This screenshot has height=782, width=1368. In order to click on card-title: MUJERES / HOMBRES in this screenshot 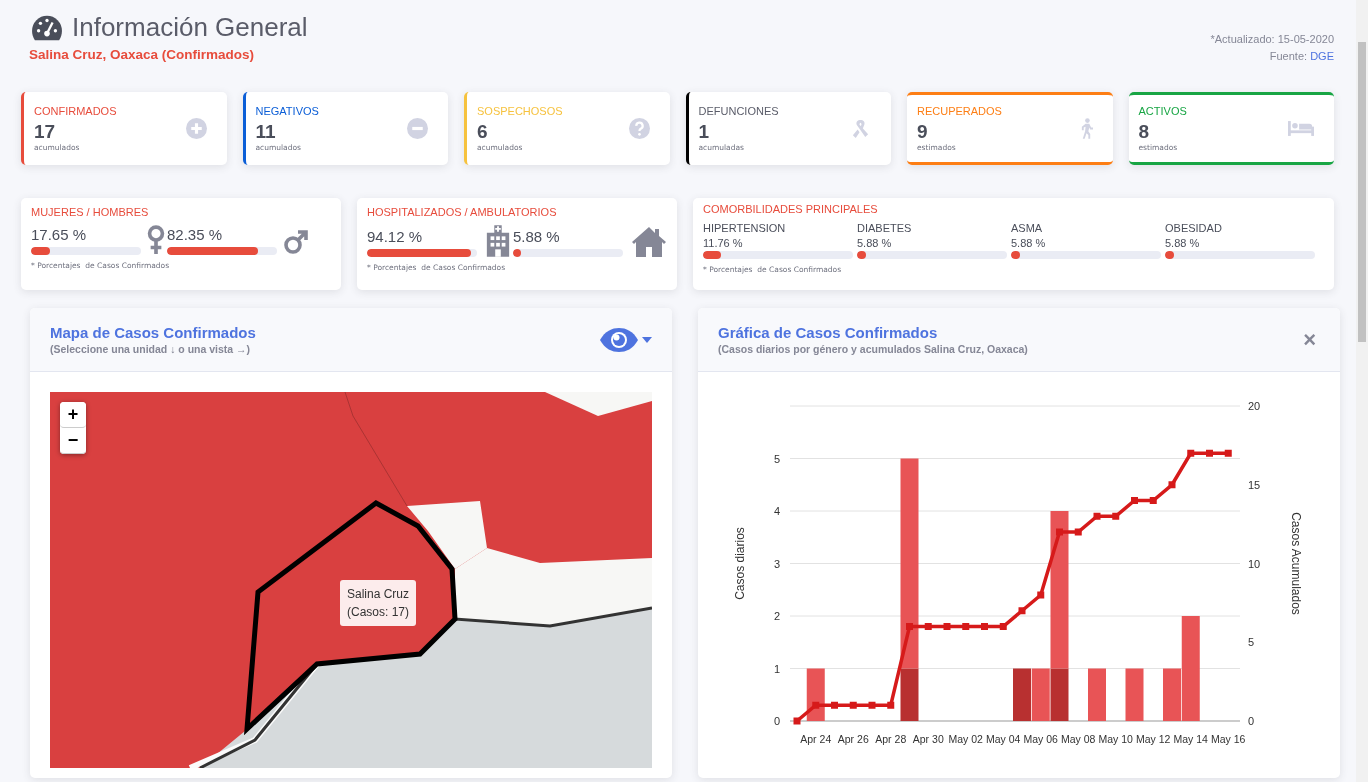, I will do `click(90, 212)`.